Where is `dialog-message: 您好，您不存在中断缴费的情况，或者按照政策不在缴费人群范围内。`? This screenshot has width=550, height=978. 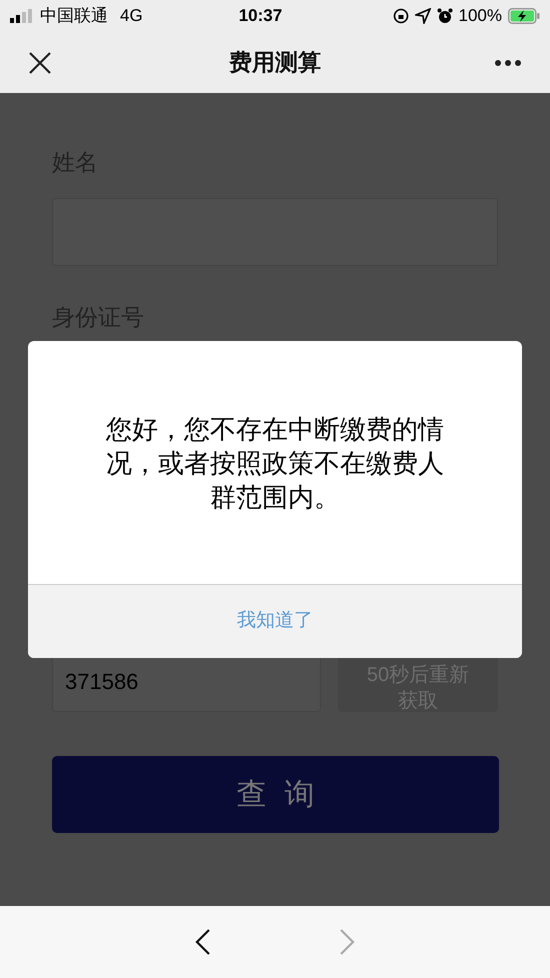 dialog-message: 您好，您不存在中断缴费的情况，或者按照政策不在缴费人群范围内。 is located at coordinates (275, 463).